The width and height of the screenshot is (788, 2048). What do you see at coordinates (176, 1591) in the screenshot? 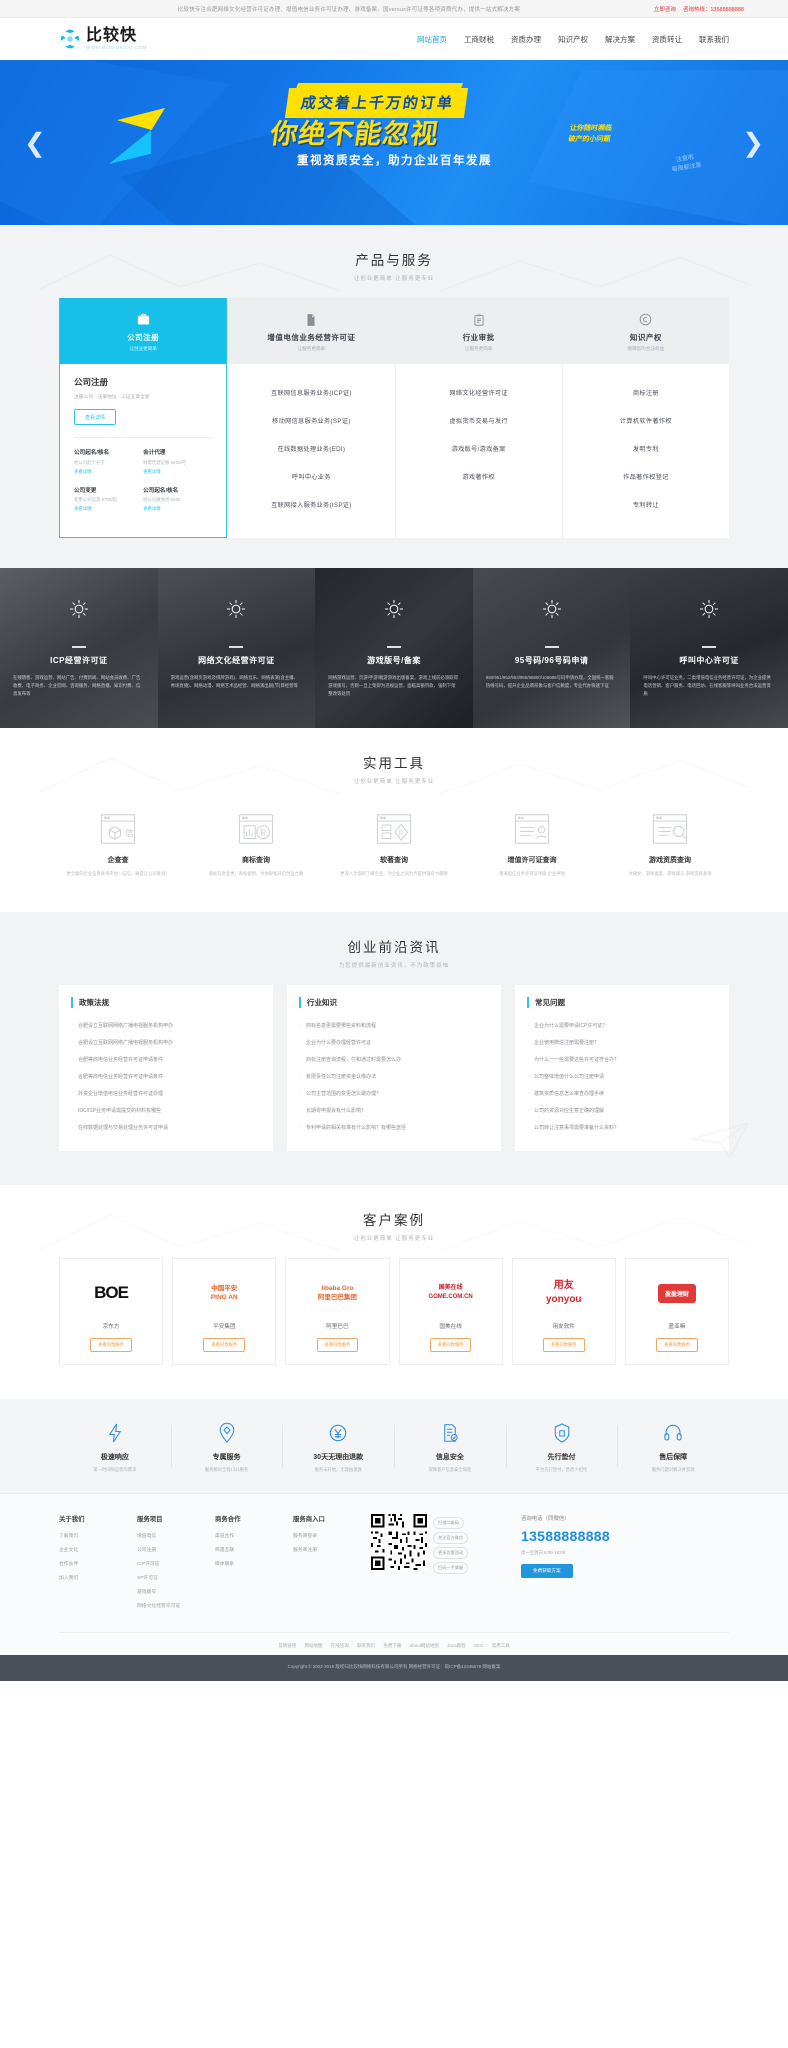
I see `footer-link: 游戏版号` at bounding box center [176, 1591].